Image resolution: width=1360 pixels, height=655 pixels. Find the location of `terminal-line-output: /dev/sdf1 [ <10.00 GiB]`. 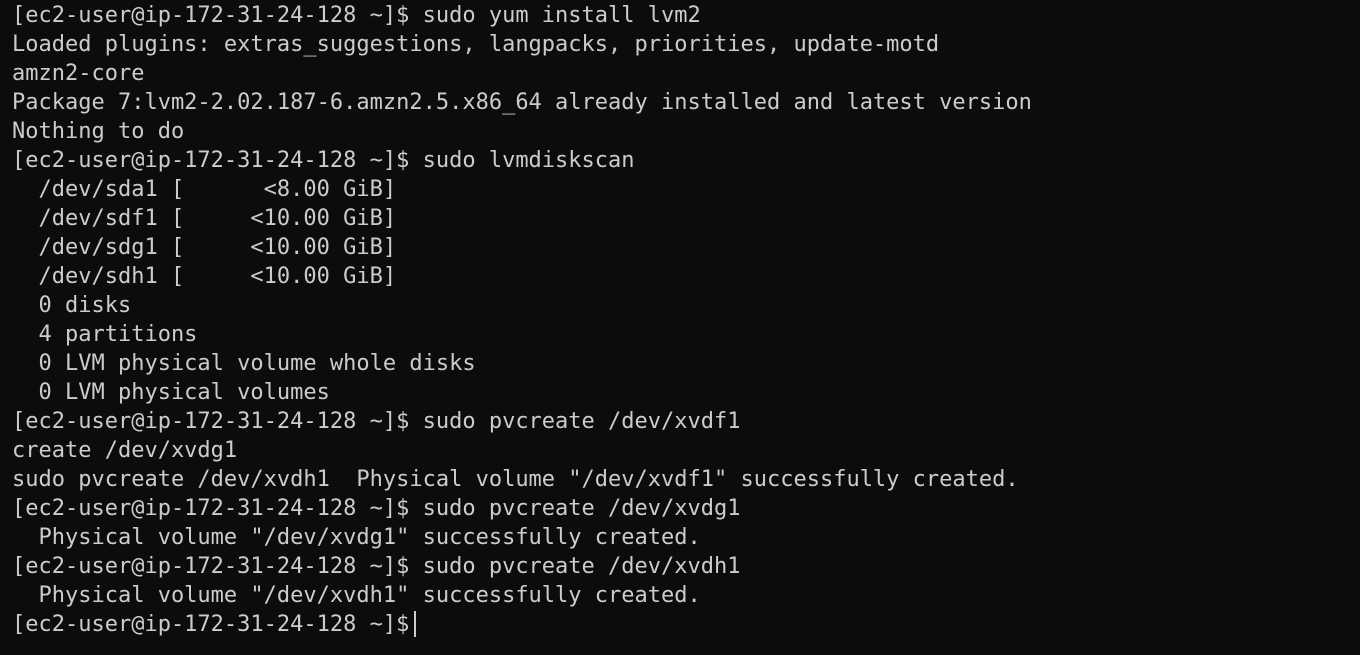

terminal-line-output: /dev/sdf1 [ <10.00 GiB] is located at coordinates (204, 218).